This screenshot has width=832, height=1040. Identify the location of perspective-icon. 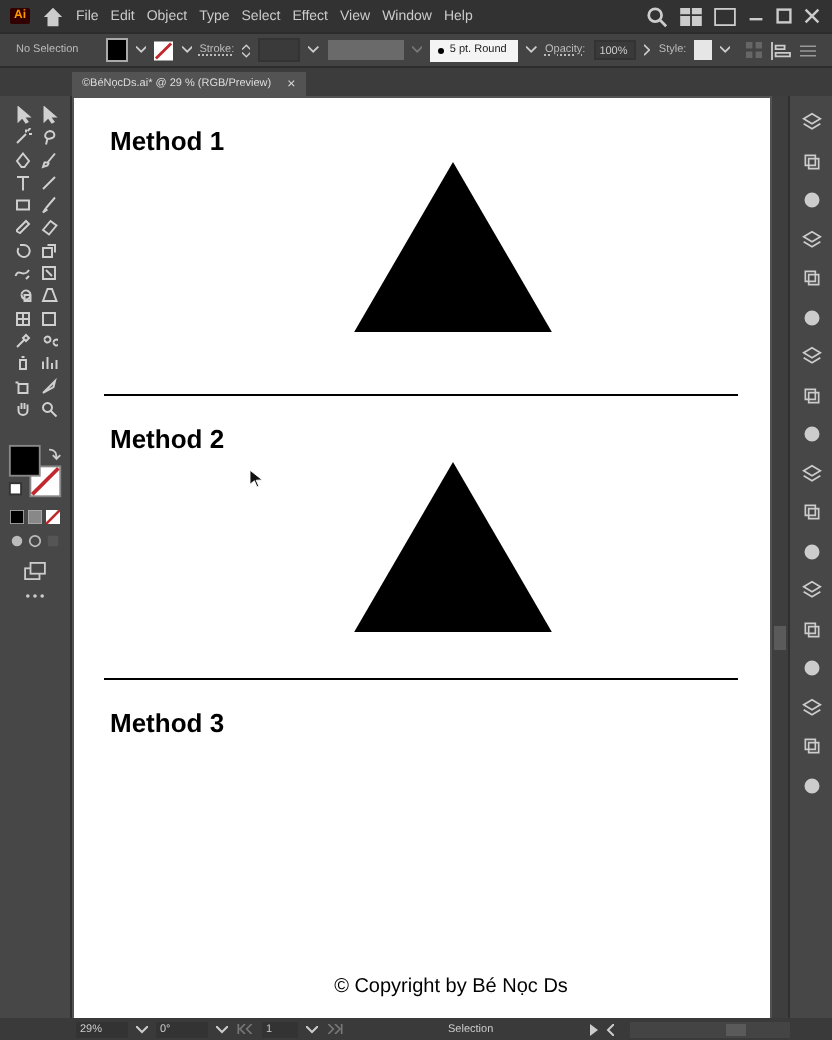
(48, 295).